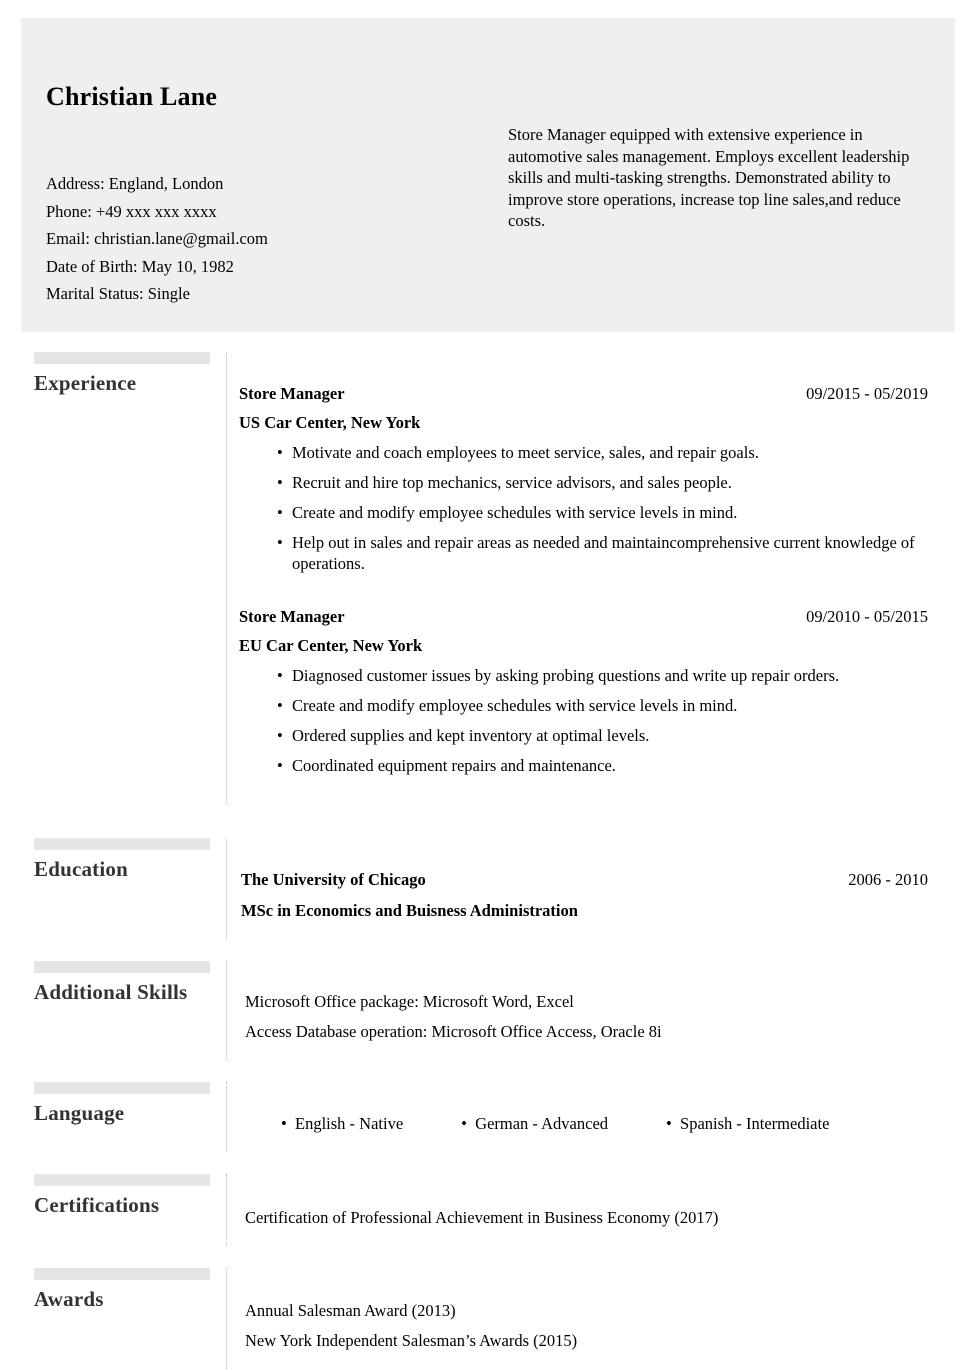 Image resolution: width=978 pixels, height=1369 pixels. What do you see at coordinates (534, 1124) in the screenshot?
I see `list-item: German - Advanced` at bounding box center [534, 1124].